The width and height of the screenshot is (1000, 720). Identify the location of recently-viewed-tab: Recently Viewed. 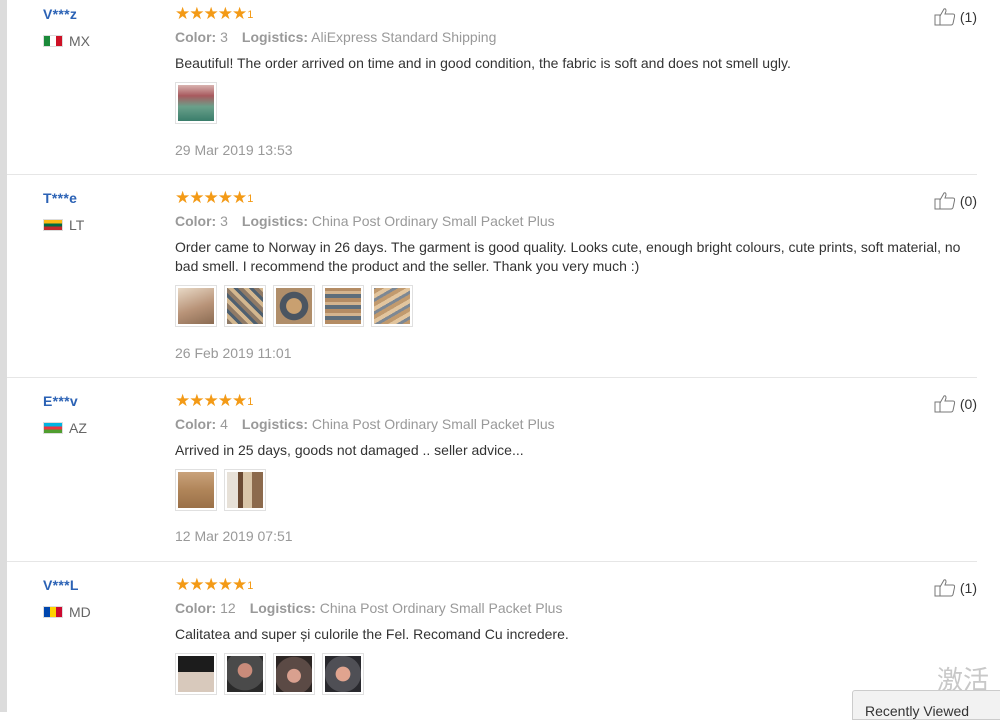
(926, 705).